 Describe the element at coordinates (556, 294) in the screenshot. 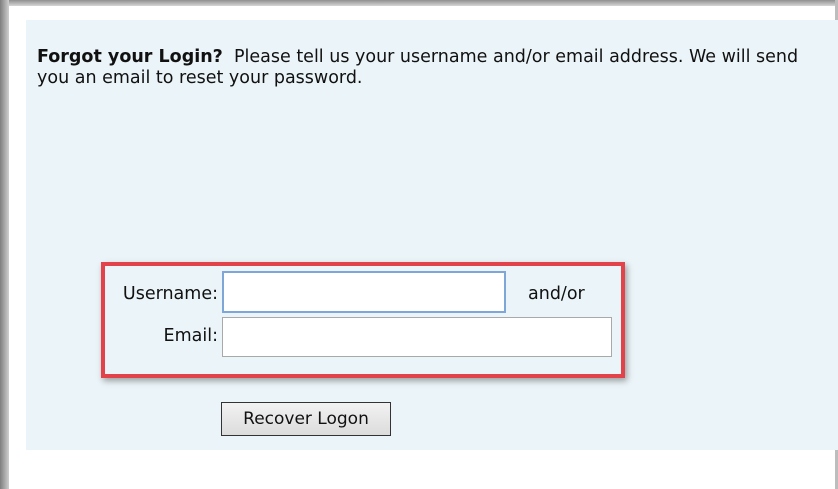

I see `and-or-label: and/or` at that location.